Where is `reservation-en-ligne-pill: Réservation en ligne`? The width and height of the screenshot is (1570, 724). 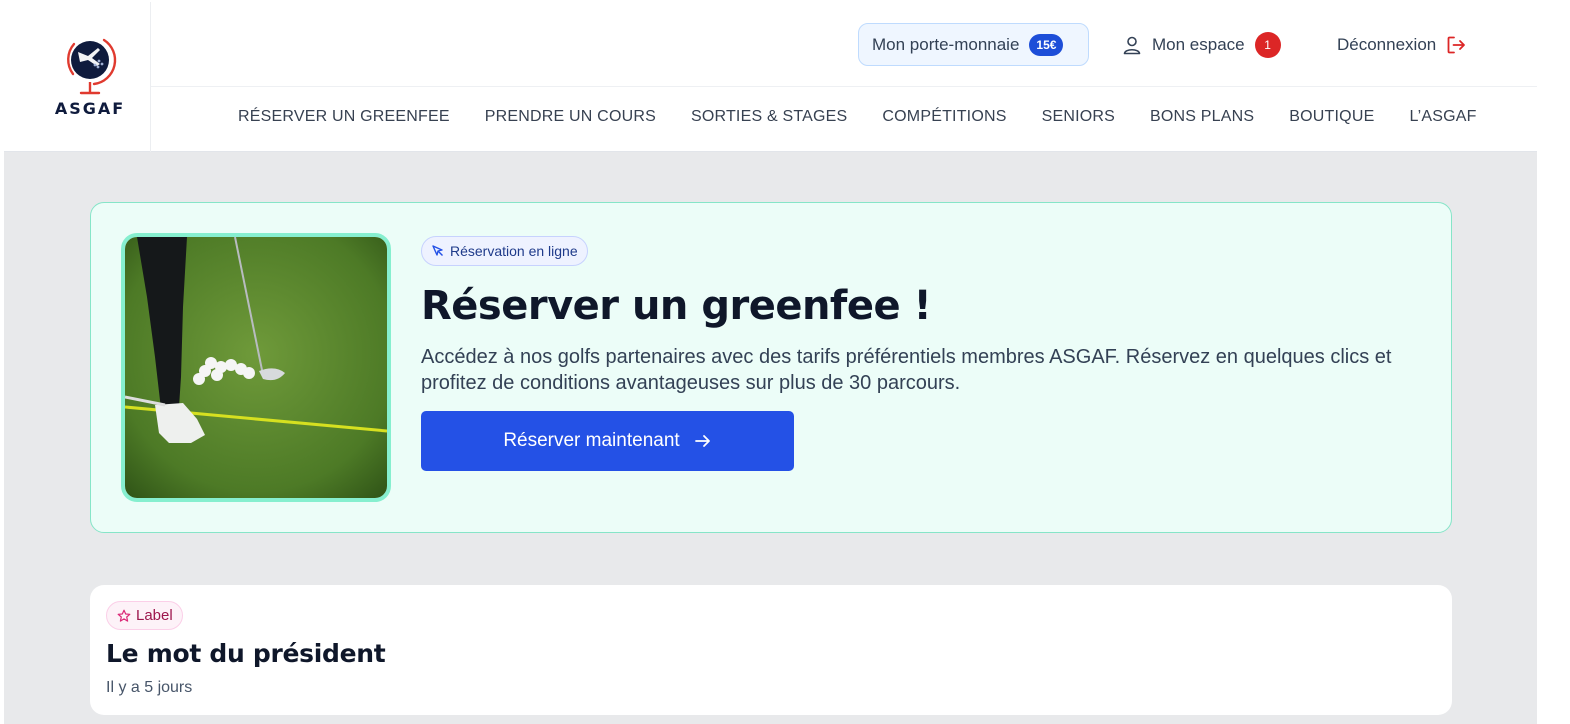
reservation-en-ligne-pill: Réservation en ligne is located at coordinates (504, 251).